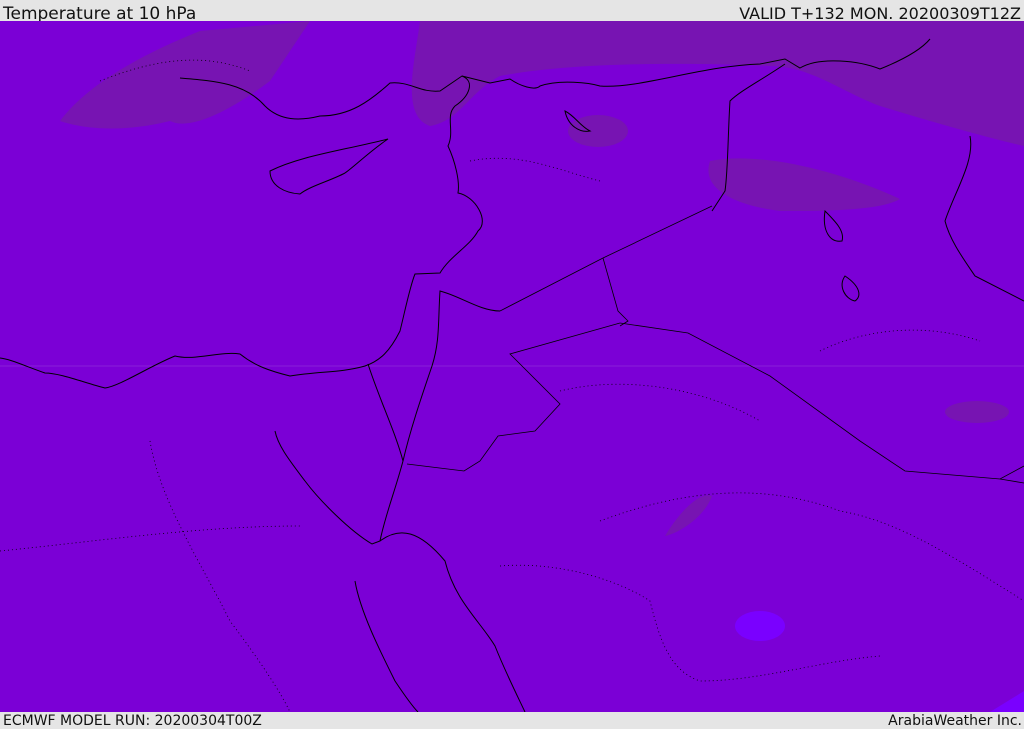  What do you see at coordinates (955, 721) in the screenshot?
I see `credit: ArabiaWeather Inc.` at bounding box center [955, 721].